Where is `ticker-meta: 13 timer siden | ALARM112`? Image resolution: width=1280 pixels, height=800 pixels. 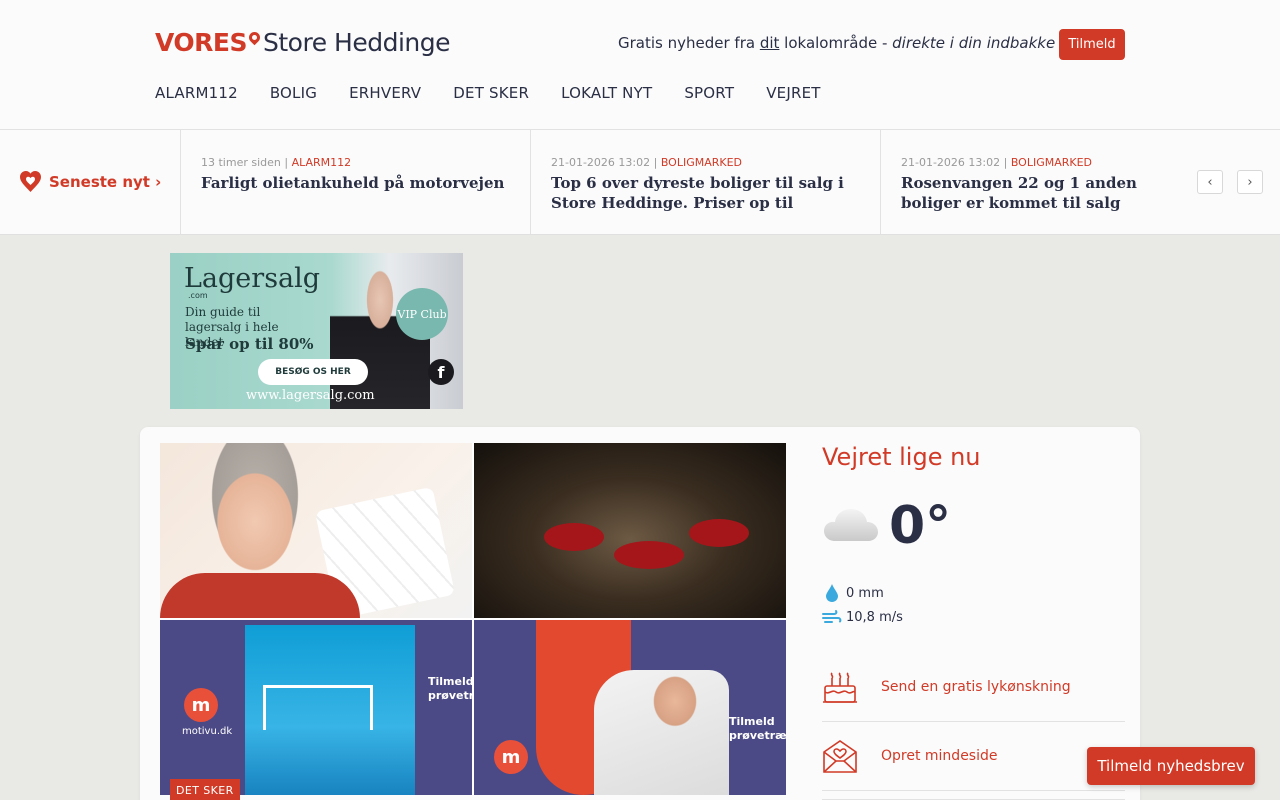
ticker-meta: 13 timer siden | ALARM112 is located at coordinates (276, 162).